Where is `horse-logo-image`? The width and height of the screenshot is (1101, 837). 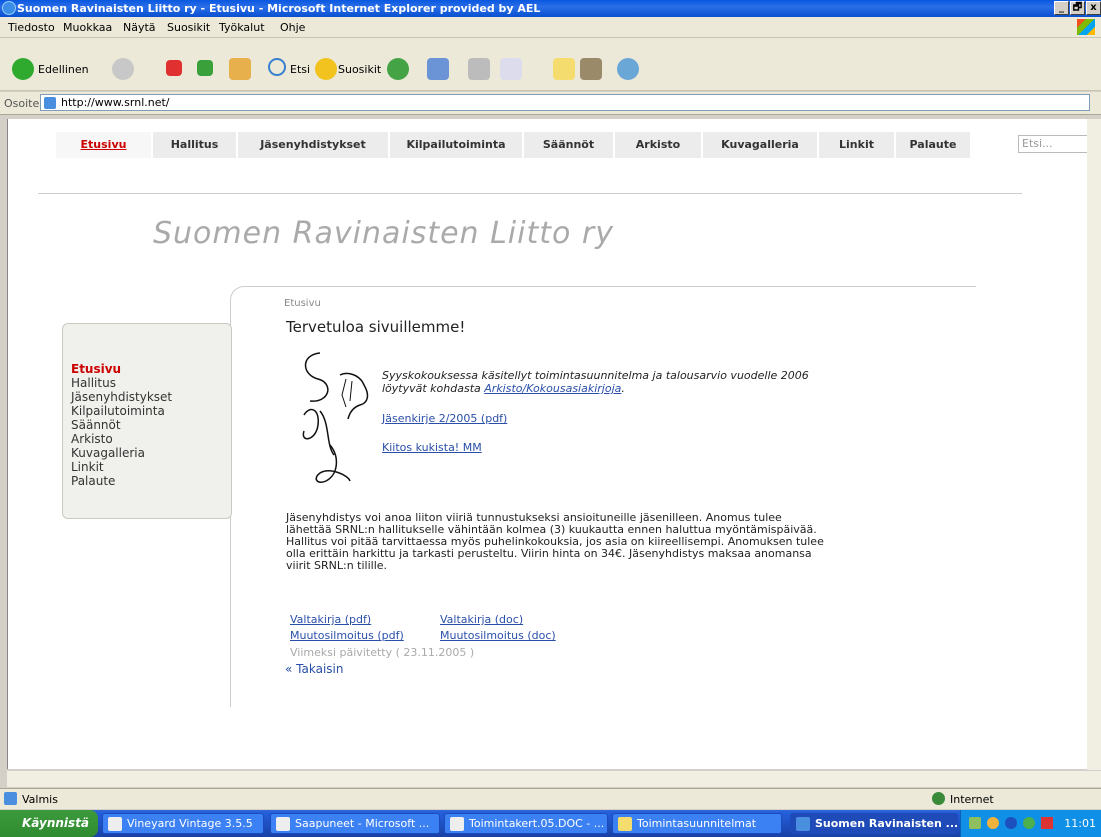
horse-logo-image is located at coordinates (335, 418).